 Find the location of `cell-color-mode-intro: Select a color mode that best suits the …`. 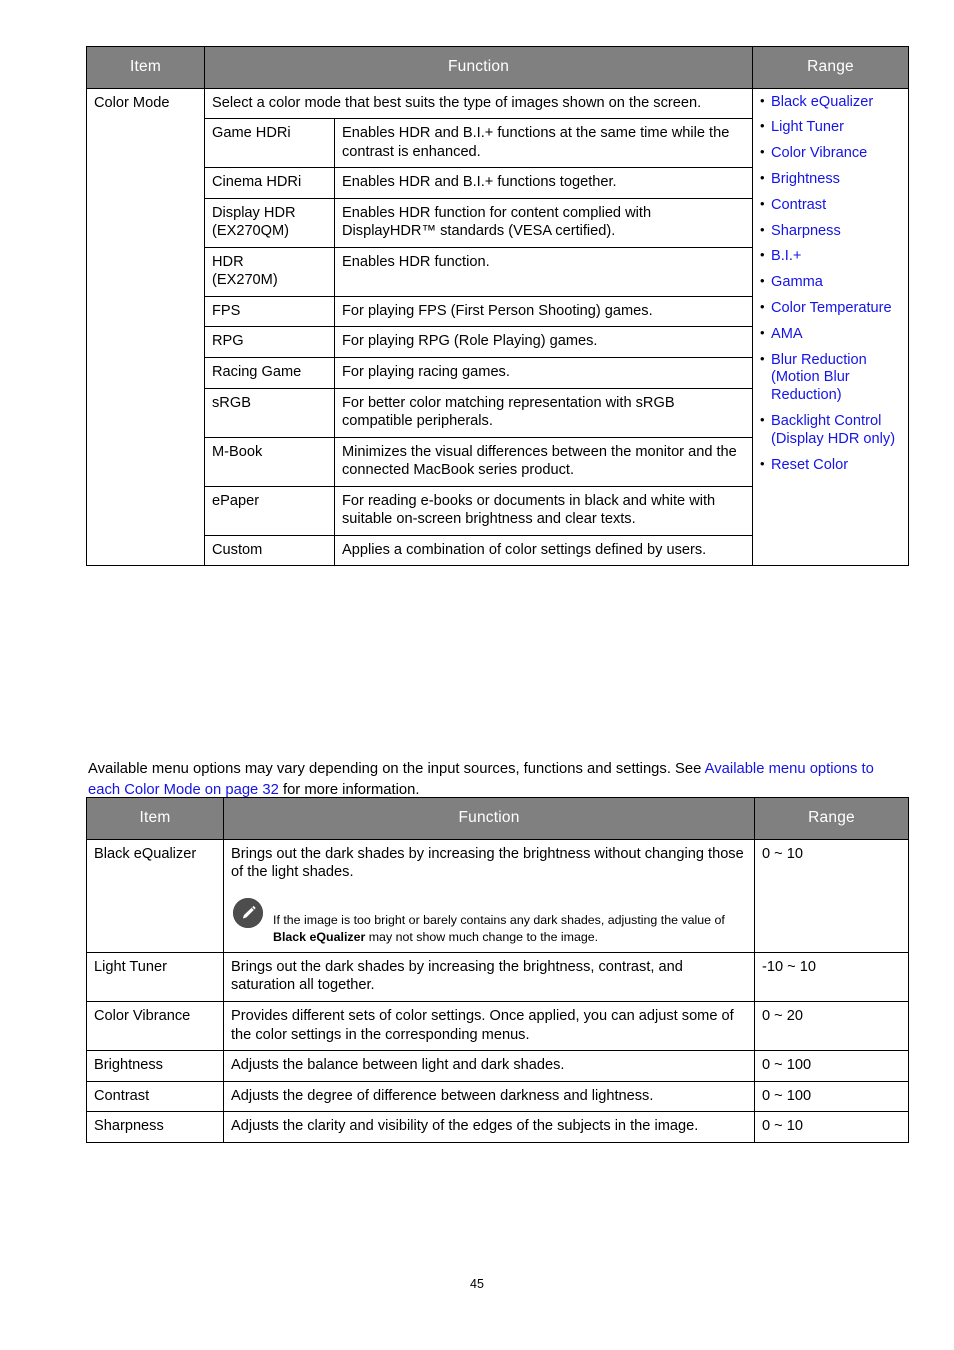

cell-color-mode-intro: Select a color mode that best suits the … is located at coordinates (478, 103).